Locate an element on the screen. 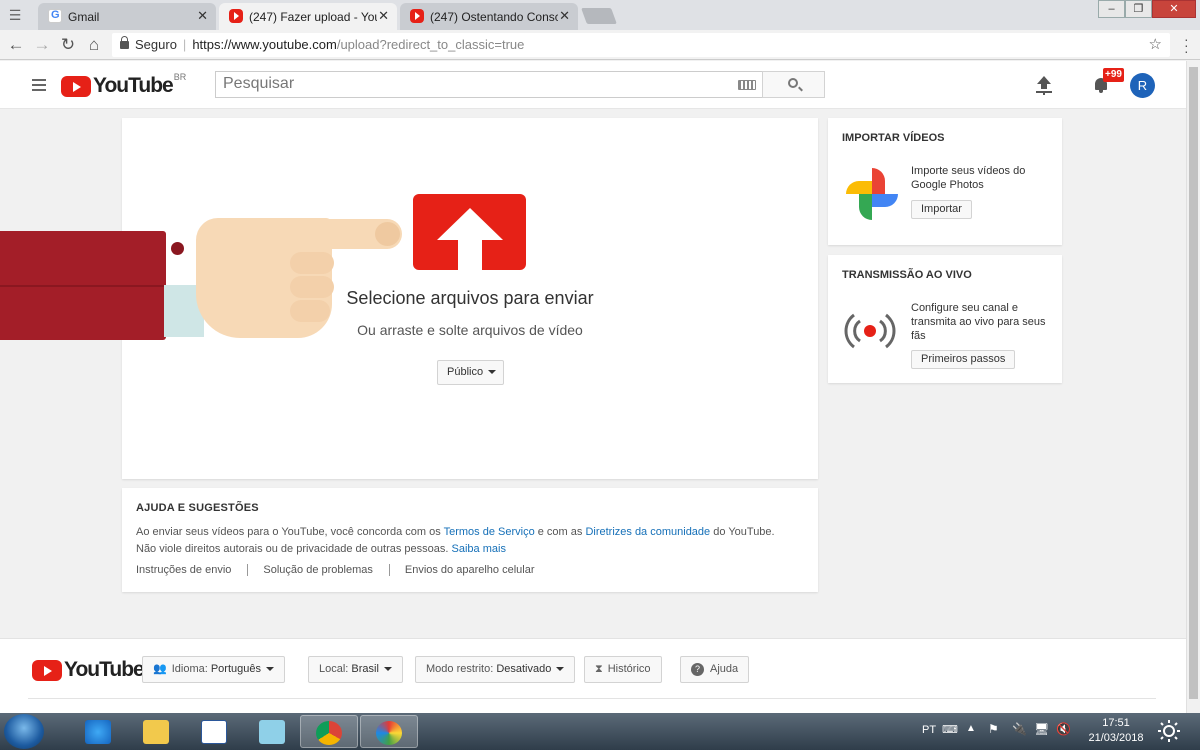 The height and width of the screenshot is (750, 1200). tab-label: (247) Ostentando Consci is located at coordinates (494, 16).